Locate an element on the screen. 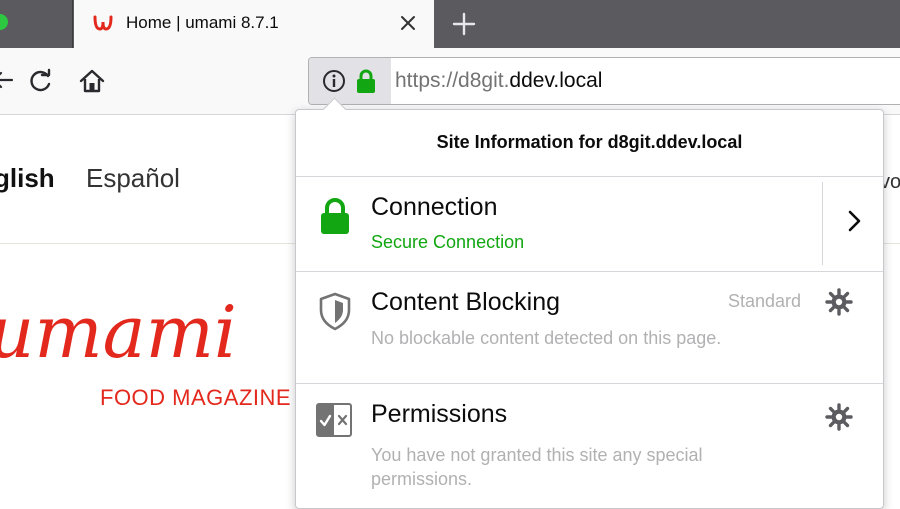 The image size is (900, 509). url-text: https://d8git.ddev.local is located at coordinates (498, 81).